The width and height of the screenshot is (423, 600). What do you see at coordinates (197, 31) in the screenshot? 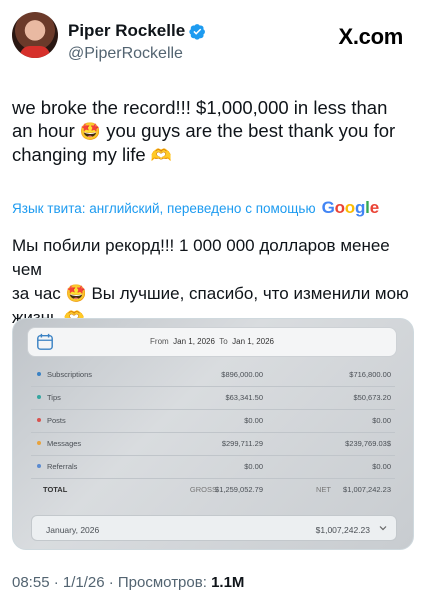
I see `verified-badge-icon` at bounding box center [197, 31].